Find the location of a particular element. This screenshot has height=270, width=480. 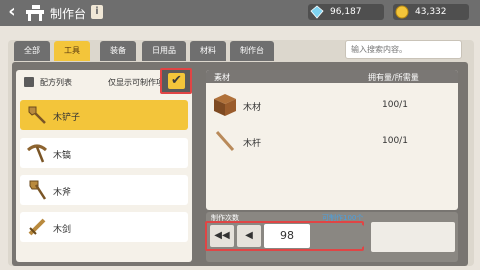

coin-count: 43,332 is located at coordinates (431, 12).